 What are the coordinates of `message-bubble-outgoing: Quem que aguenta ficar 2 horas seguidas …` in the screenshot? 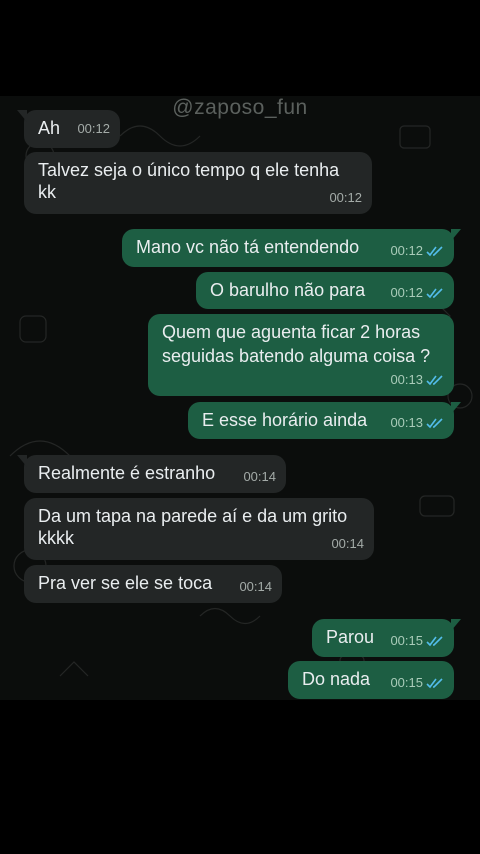 It's located at (301, 355).